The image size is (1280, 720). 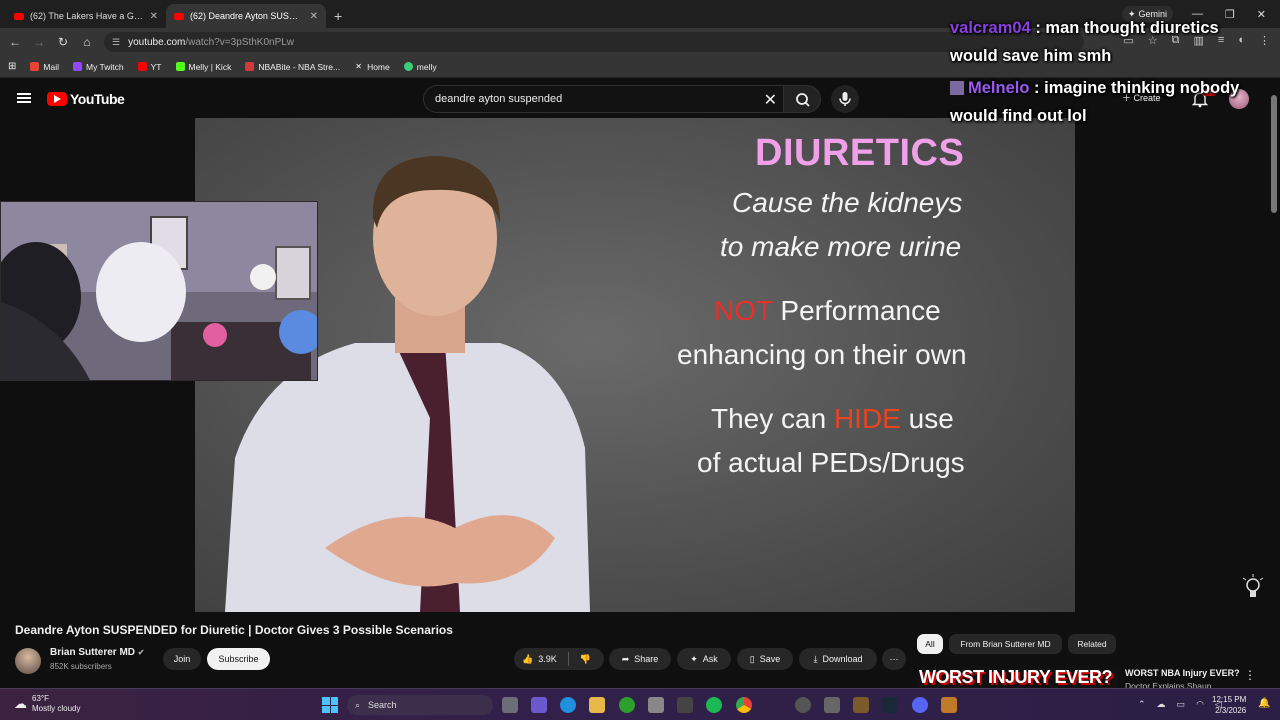 I want to click on slide-title: DIURETICS, so click(x=860, y=153).